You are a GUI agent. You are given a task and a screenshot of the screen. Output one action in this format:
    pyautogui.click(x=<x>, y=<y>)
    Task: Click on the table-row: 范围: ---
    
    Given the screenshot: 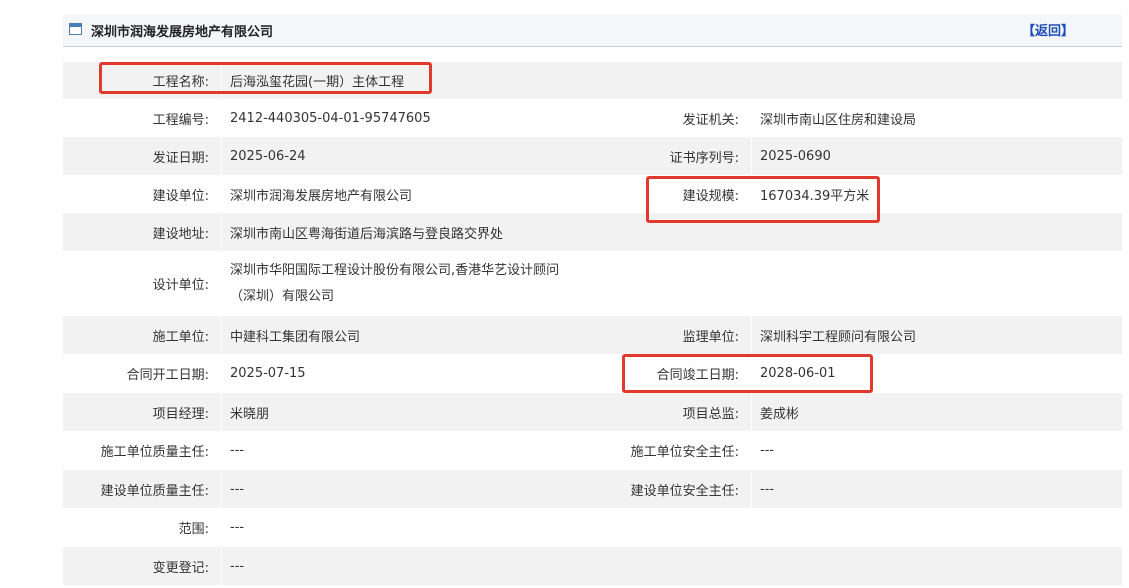 What is the action you would take?
    pyautogui.click(x=592, y=527)
    